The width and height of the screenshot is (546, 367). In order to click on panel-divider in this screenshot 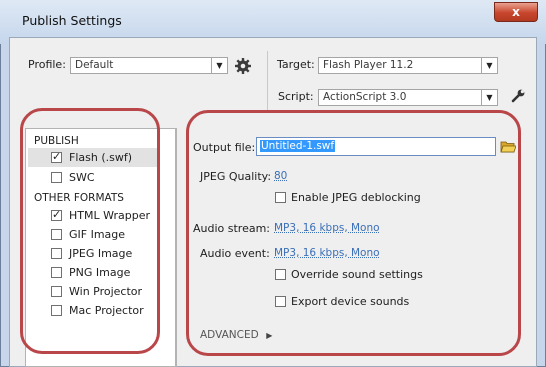, I will do `click(176, 247)`.